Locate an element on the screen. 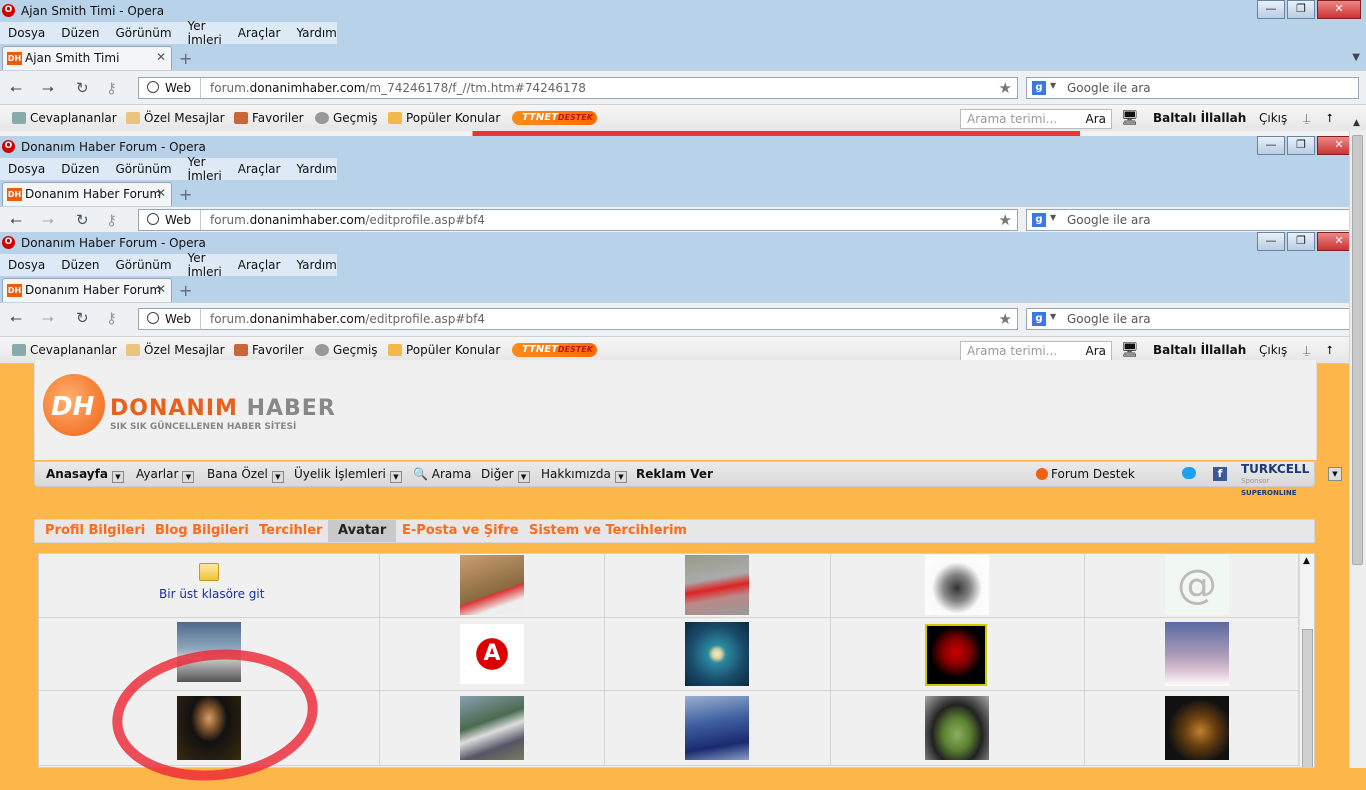 This screenshot has height=790, width=1366. nav-arama: 🔍 Arama is located at coordinates (442, 474).